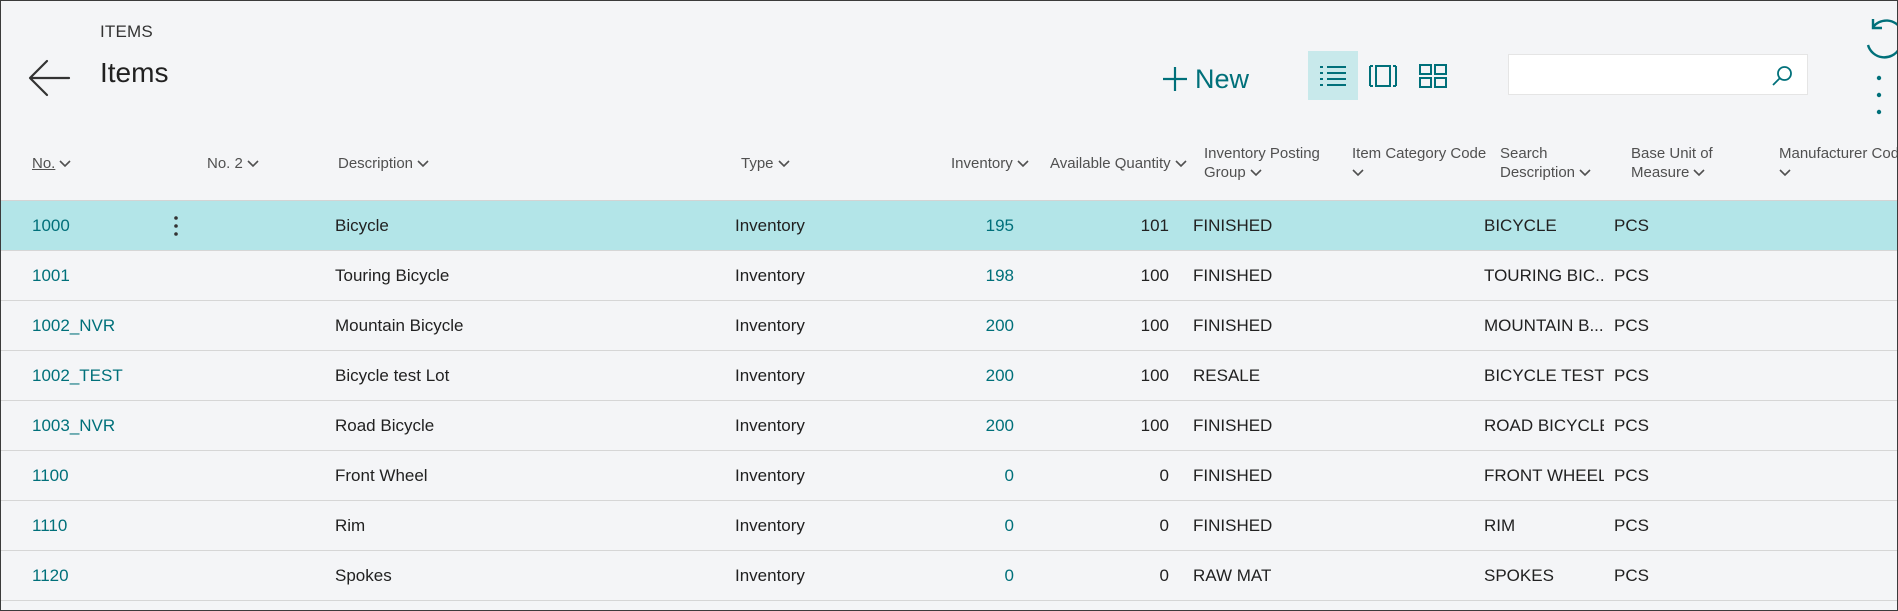  I want to click on new-button-label: New, so click(1222, 78).